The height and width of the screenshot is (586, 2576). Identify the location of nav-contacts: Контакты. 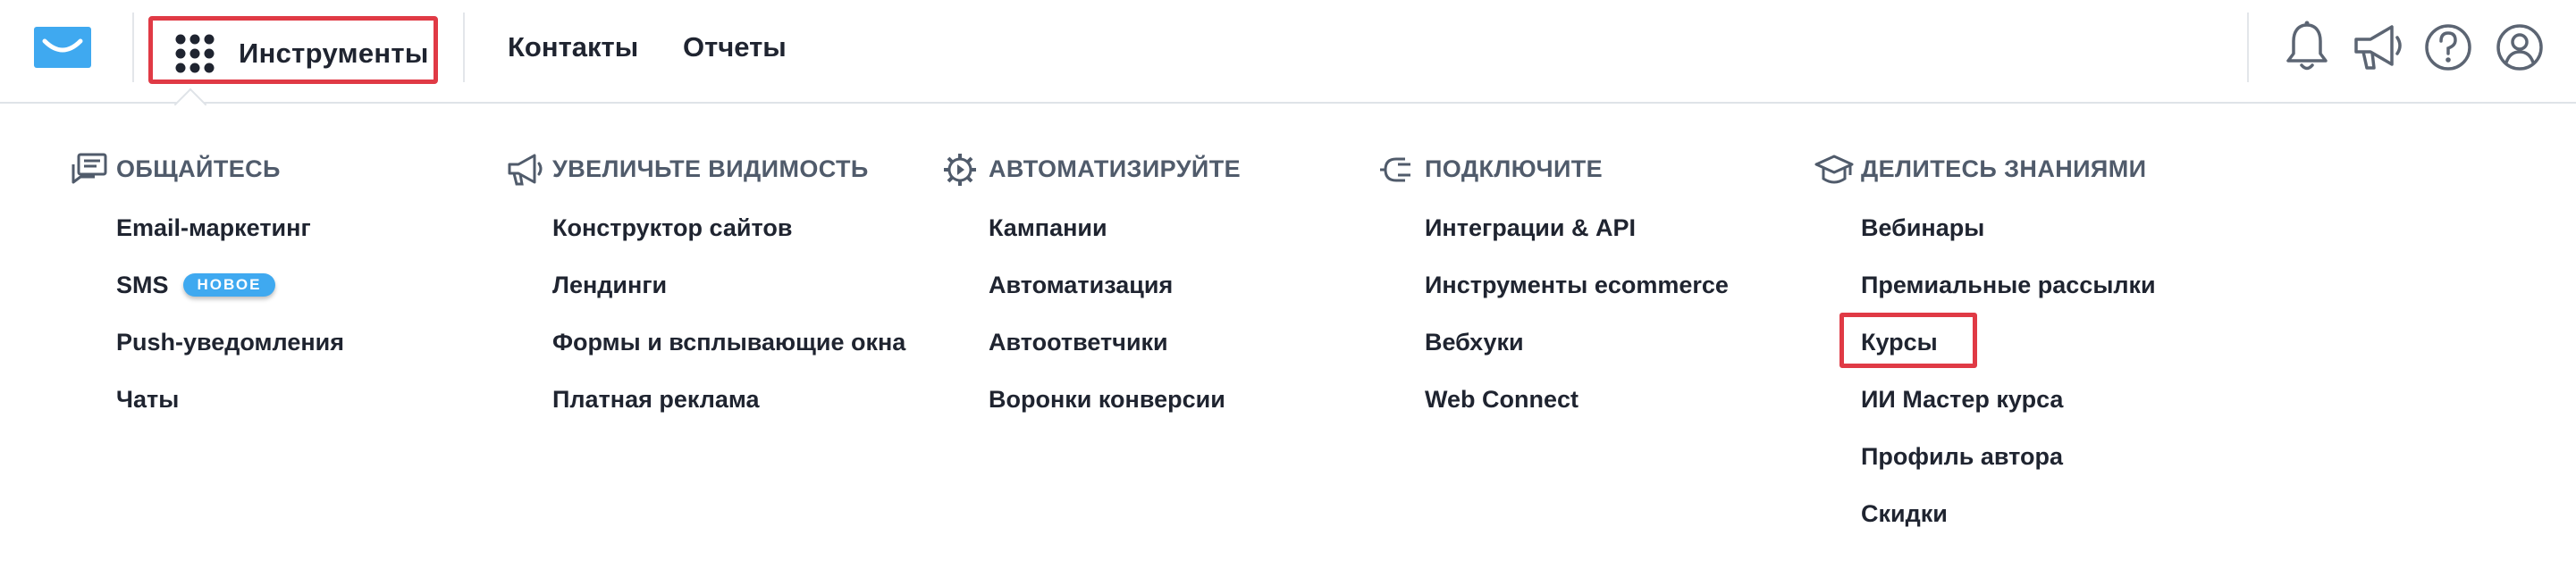
(573, 47).